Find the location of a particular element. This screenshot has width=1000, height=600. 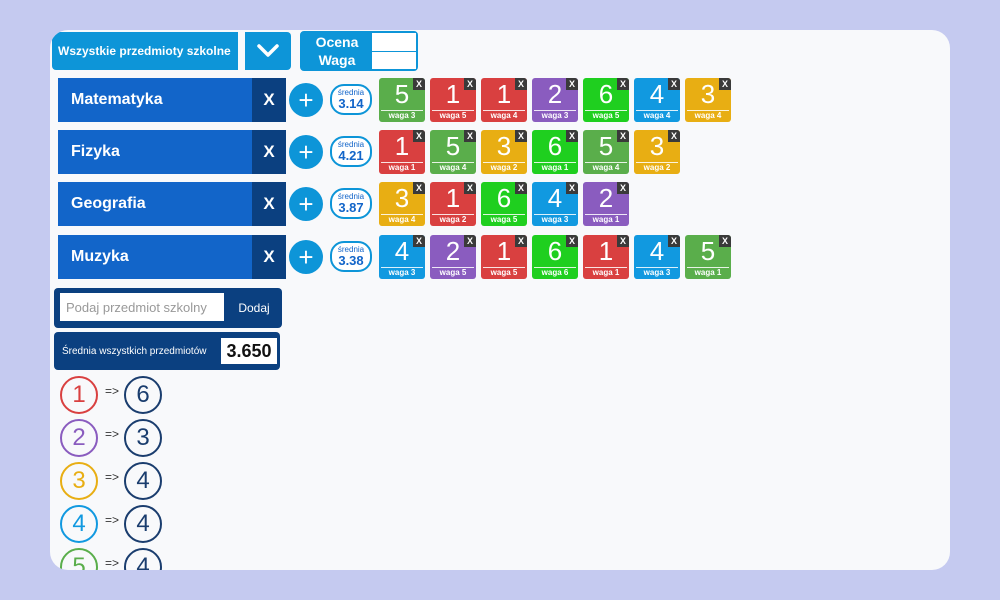

conversion-row: 3 => 4 is located at coordinates (120, 482).